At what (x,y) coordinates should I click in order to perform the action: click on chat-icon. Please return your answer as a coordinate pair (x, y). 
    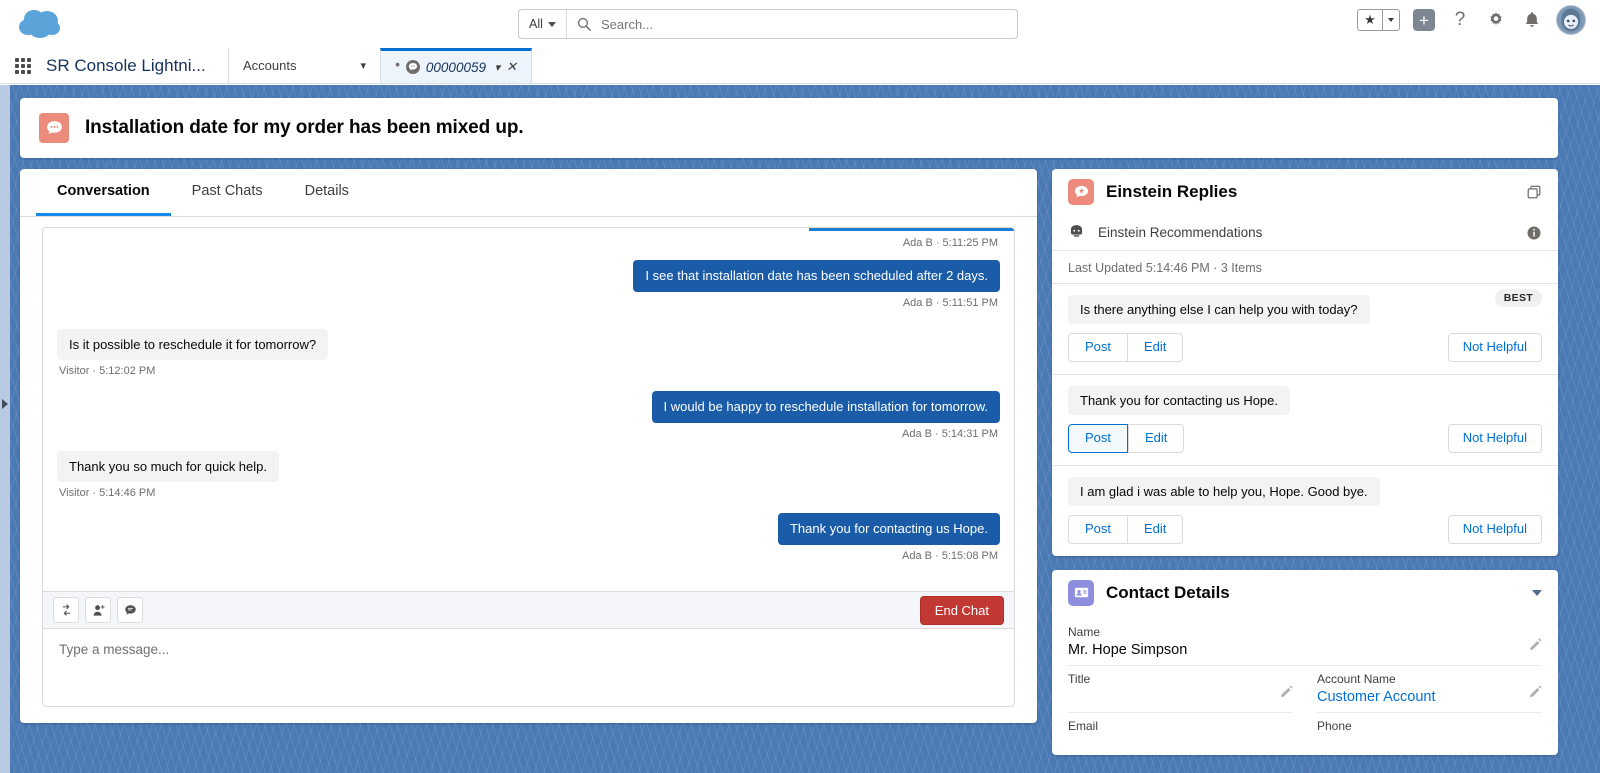
    Looking at the image, I should click on (412, 67).